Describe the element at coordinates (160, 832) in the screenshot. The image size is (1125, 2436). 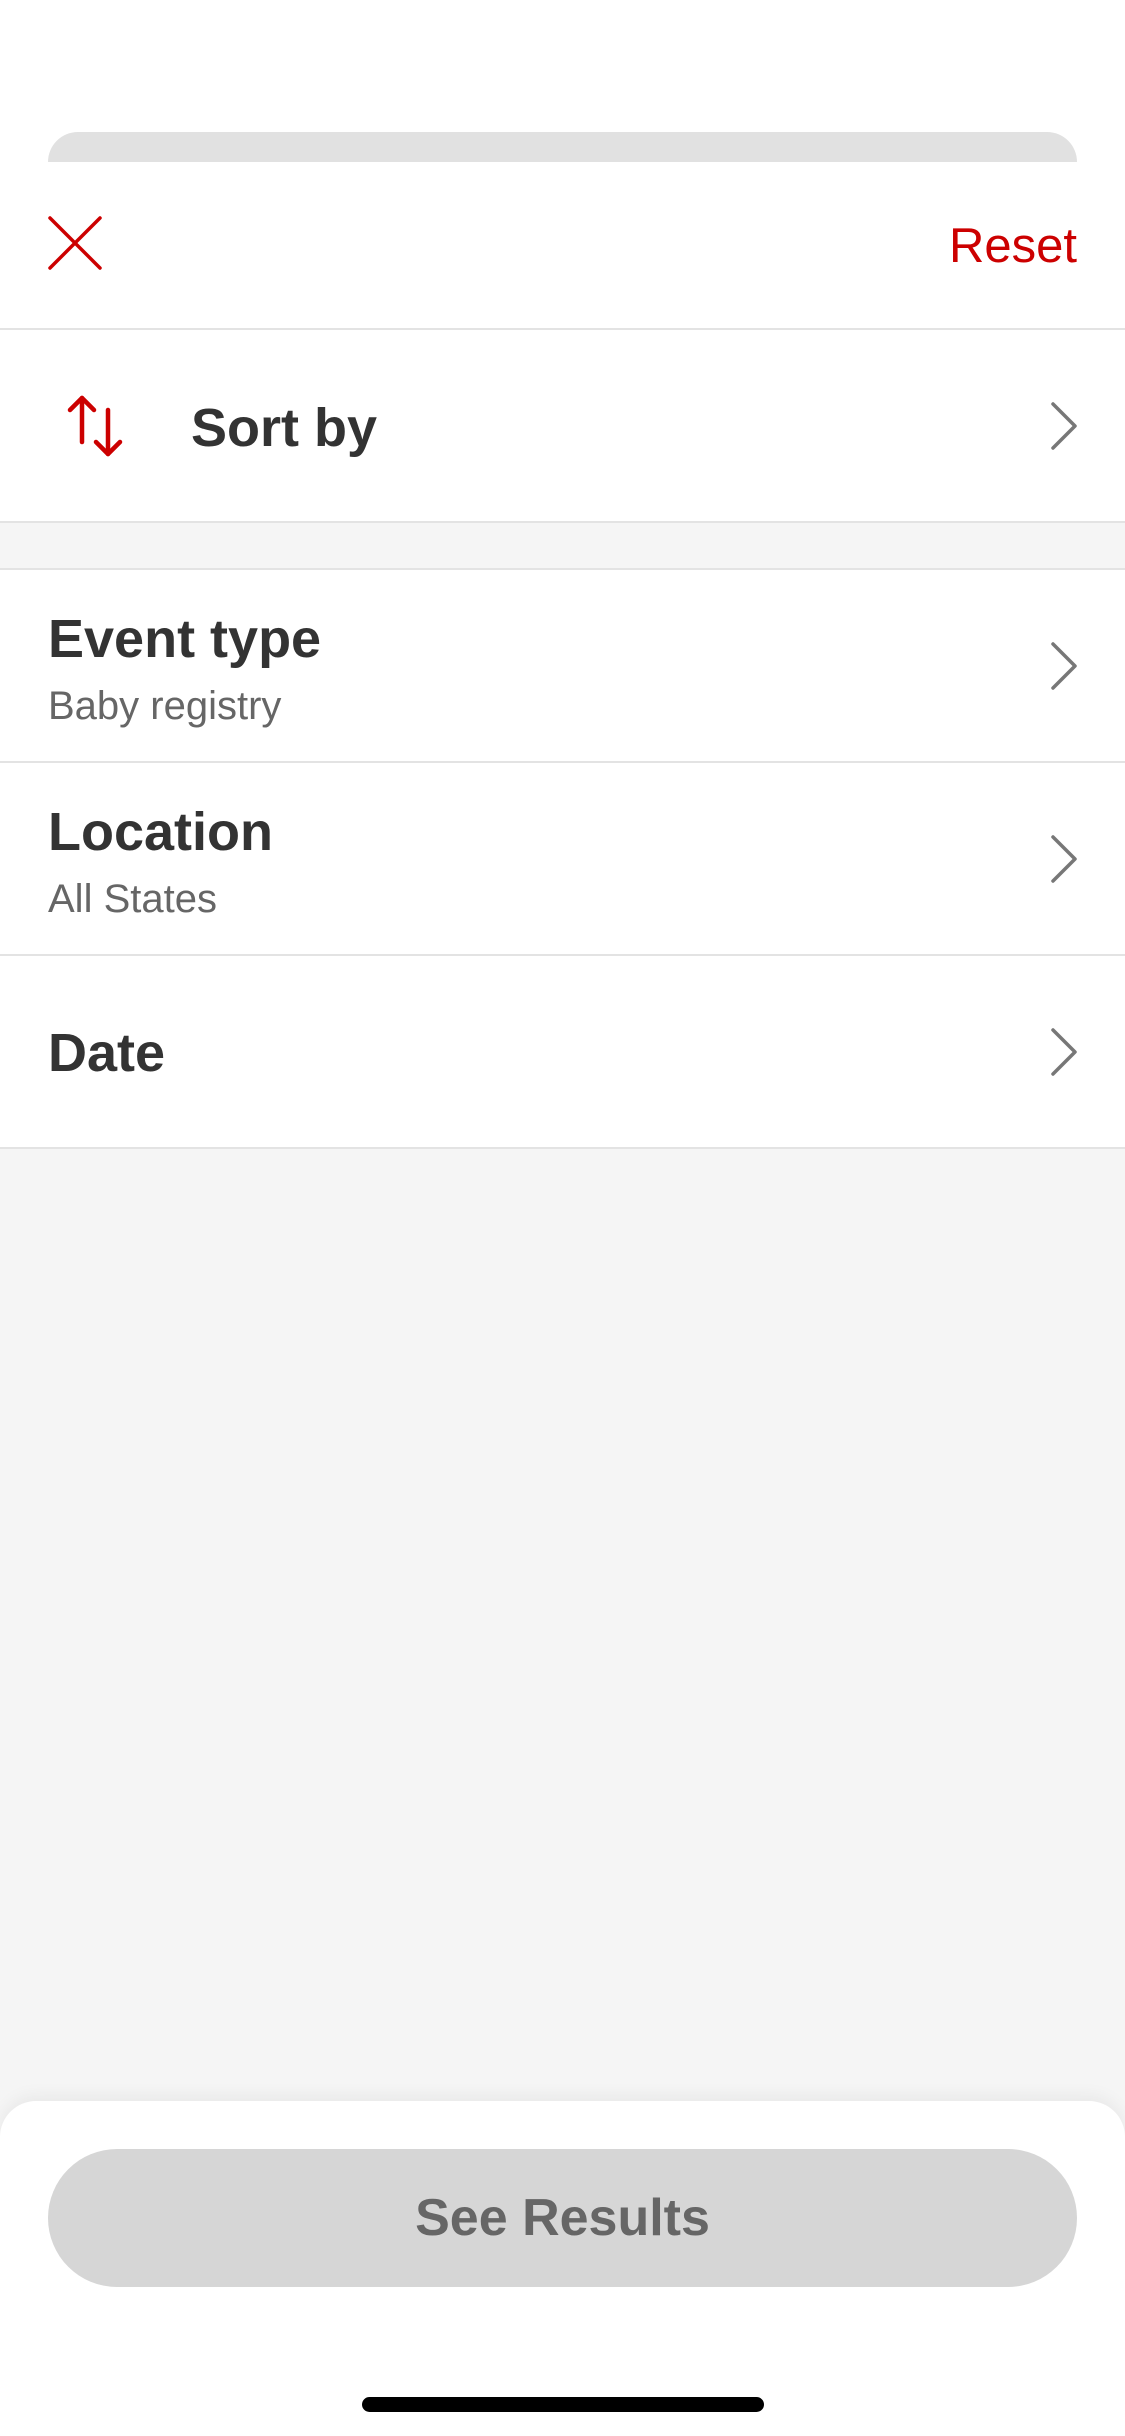
I see `location-title: Location` at that location.